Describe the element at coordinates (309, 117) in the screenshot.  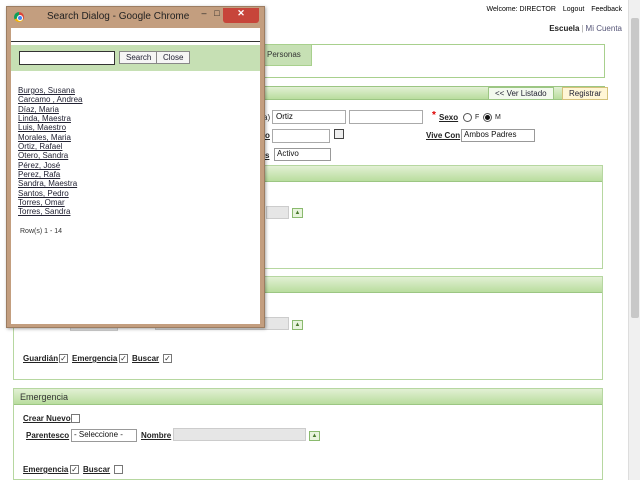
I see `lastname-field: Ortiz` at that location.